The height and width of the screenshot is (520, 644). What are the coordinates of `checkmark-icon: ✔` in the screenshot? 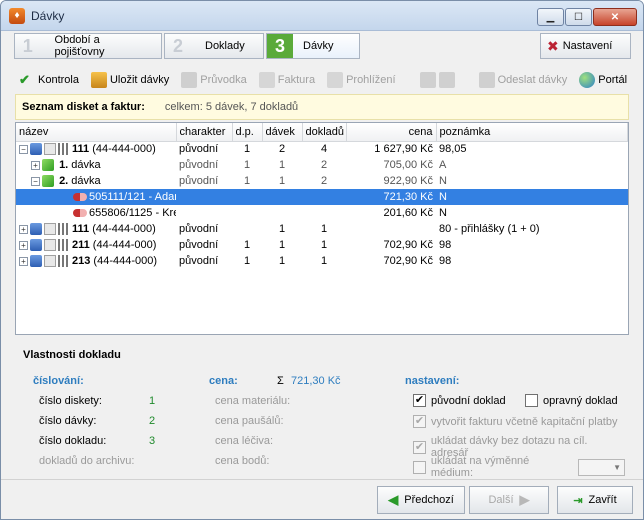 It's located at (419, 447).